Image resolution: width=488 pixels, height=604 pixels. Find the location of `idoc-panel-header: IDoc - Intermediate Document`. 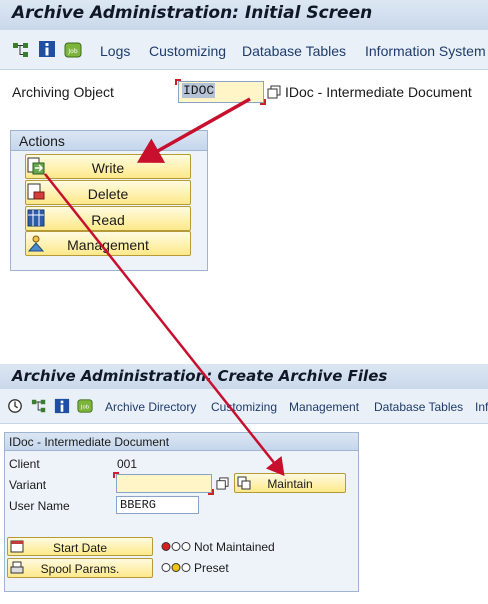

idoc-panel-header: IDoc - Intermediate Document is located at coordinates (181, 442).